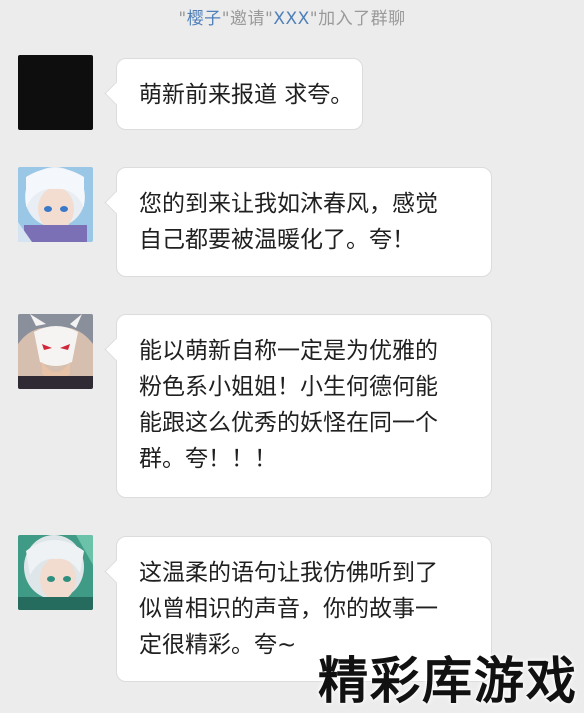  What do you see at coordinates (288, 609) in the screenshot?
I see `message-text: 似曾相识的声音，你的故事一` at bounding box center [288, 609].